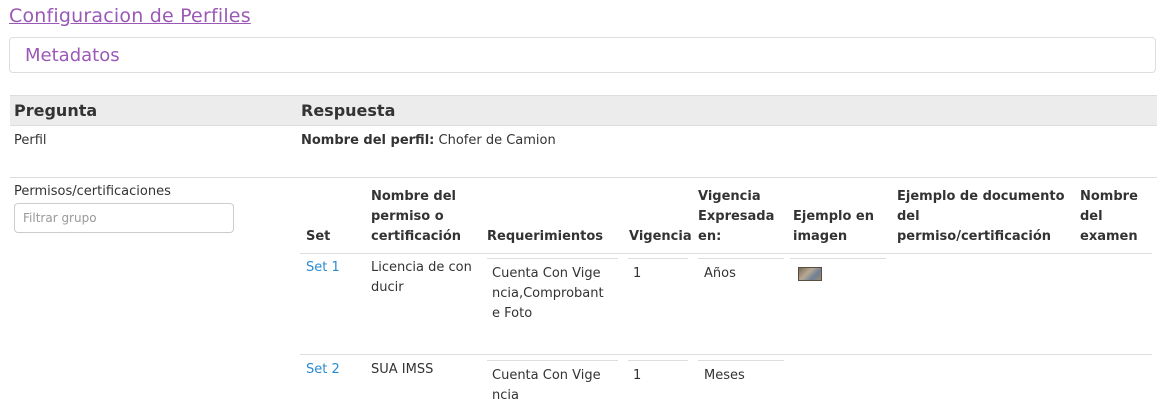 This screenshot has height=419, width=1158. What do you see at coordinates (726, 253) in the screenshot?
I see `inner-header-divider` at bounding box center [726, 253].